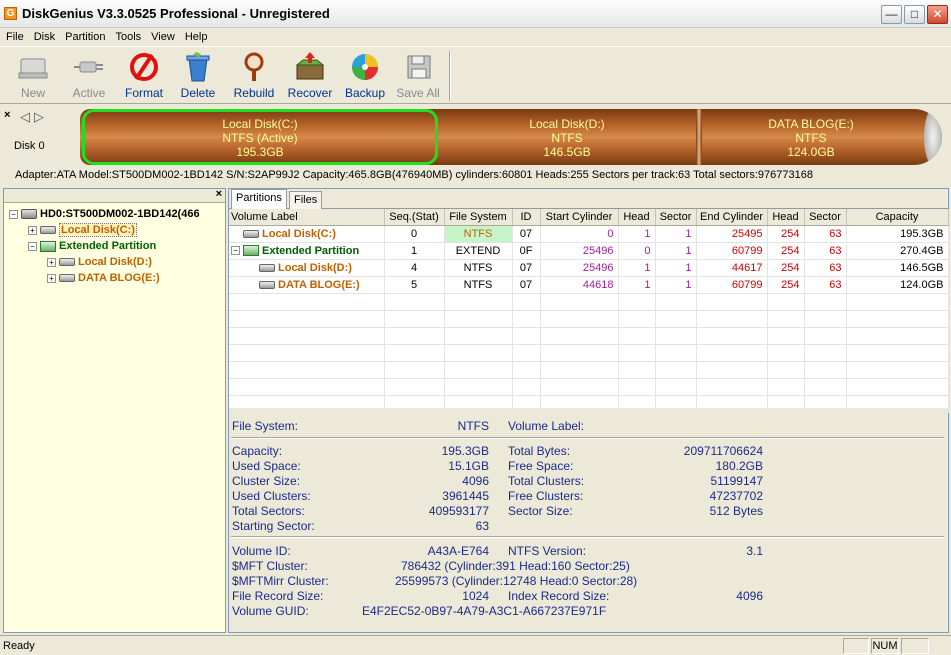 The height and width of the screenshot is (655, 951). I want to click on diskmap-partition-c: Local Disk(C:) NTFS (Active) 195.3GB, so click(260, 137).